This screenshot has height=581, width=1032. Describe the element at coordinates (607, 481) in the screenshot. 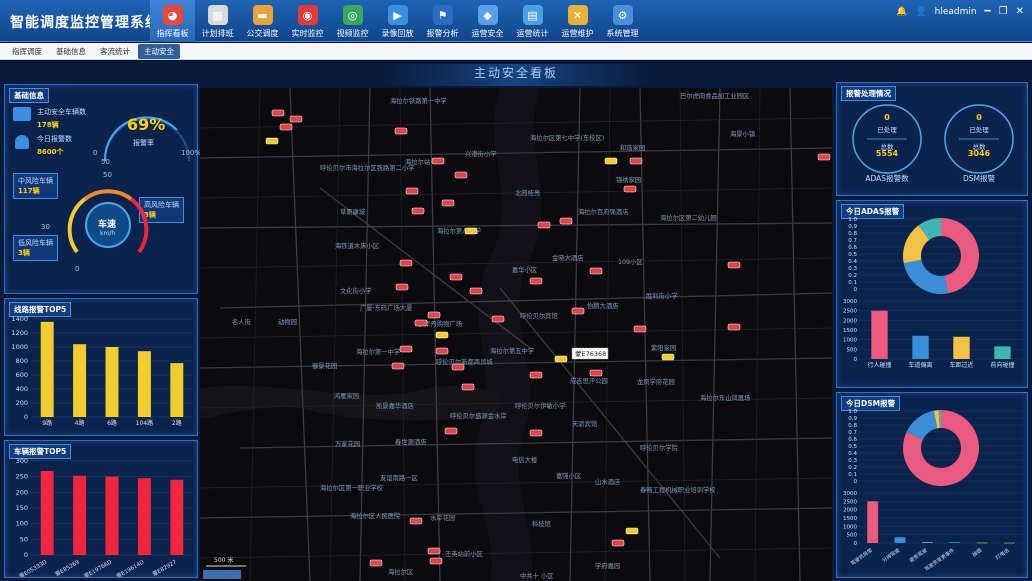

I see `map-label: 山水酒店` at that location.